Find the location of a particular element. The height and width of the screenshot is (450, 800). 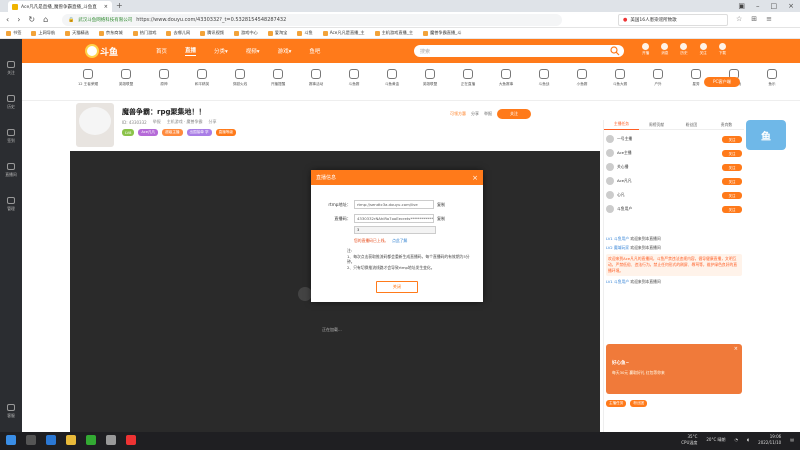

bookmark-item: 斗鱼 is located at coordinates (305, 33).